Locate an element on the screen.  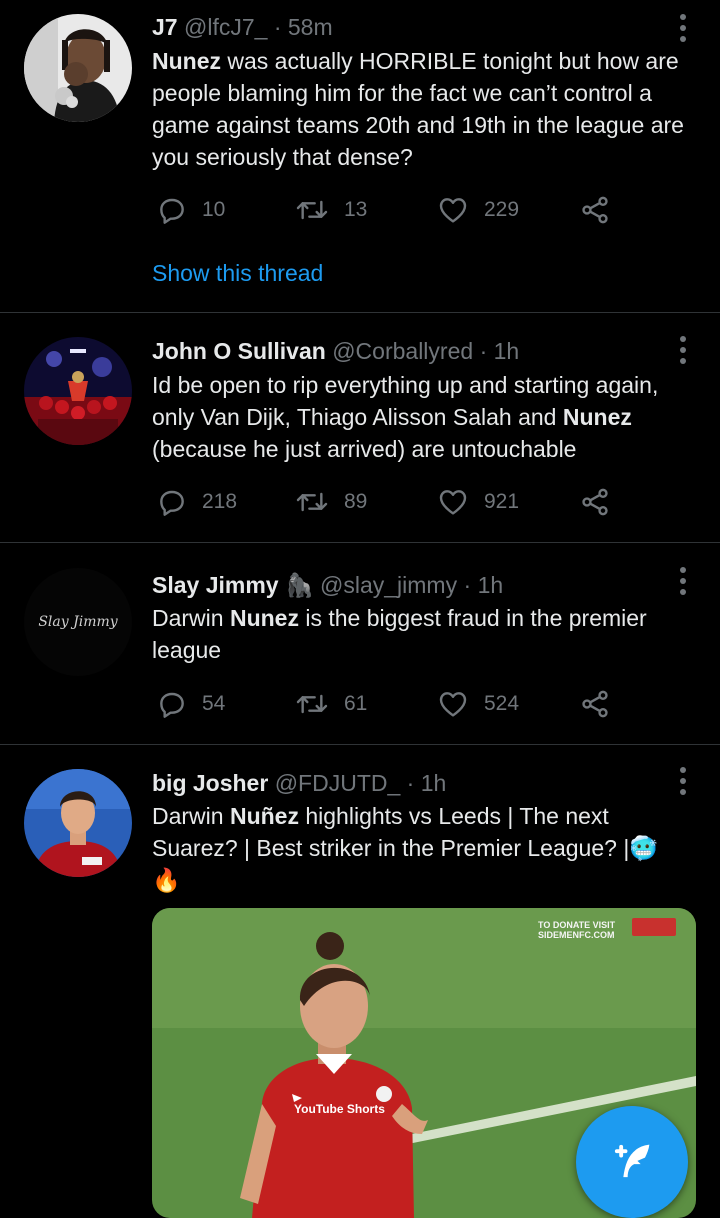
like-button: 524 is located at coordinates (477, 704).